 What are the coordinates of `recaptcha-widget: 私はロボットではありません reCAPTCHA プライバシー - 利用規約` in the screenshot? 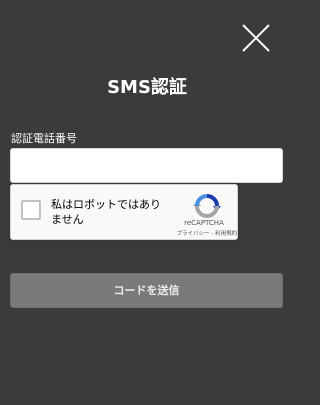 It's located at (124, 212).